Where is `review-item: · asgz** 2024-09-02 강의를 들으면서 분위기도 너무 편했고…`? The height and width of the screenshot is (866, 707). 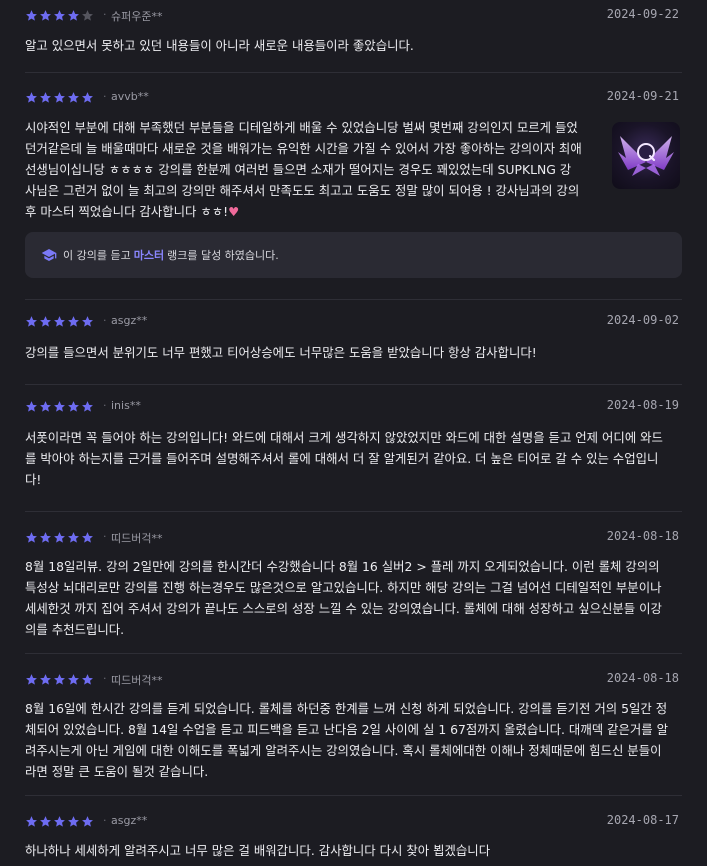
review-item: · asgz** 2024-09-02 강의를 들으면서 분위기도 너무 편했고… is located at coordinates (353, 342).